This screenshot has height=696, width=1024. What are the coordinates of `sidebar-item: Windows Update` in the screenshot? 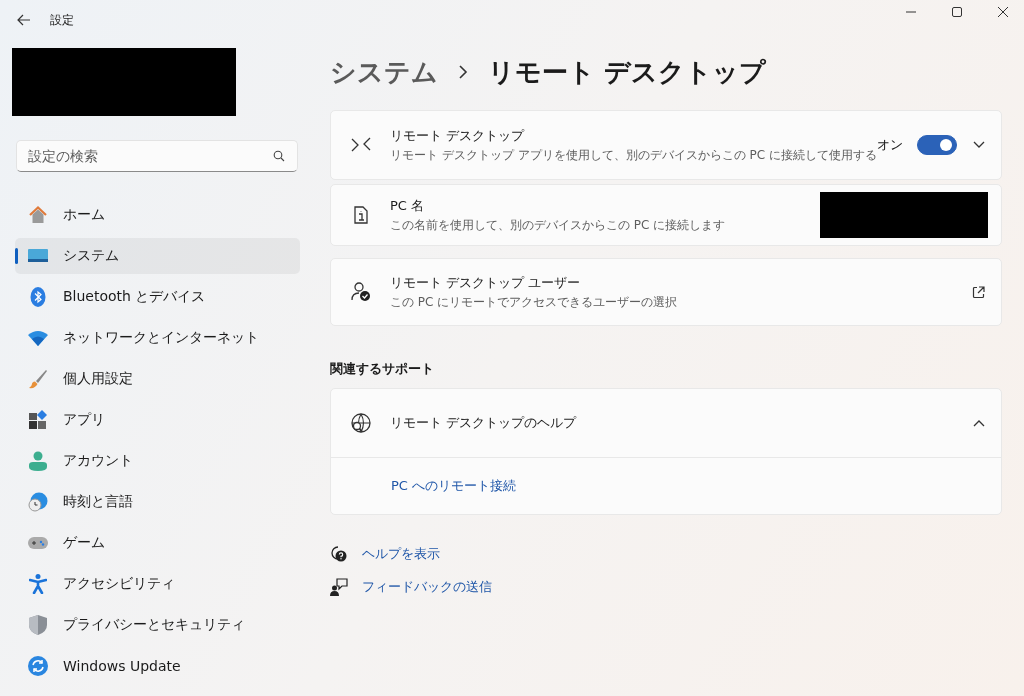 It's located at (157, 666).